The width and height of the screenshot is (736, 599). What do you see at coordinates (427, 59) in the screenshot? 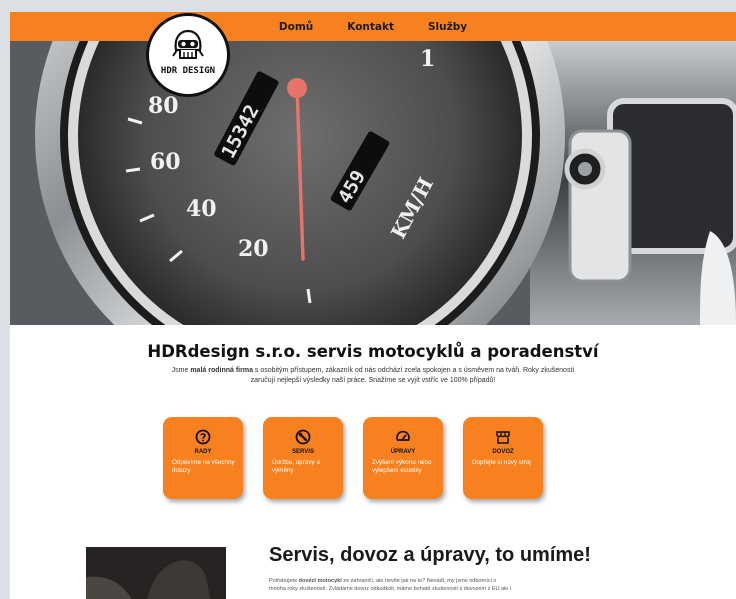
I see `speed-label-100: 1` at bounding box center [427, 59].